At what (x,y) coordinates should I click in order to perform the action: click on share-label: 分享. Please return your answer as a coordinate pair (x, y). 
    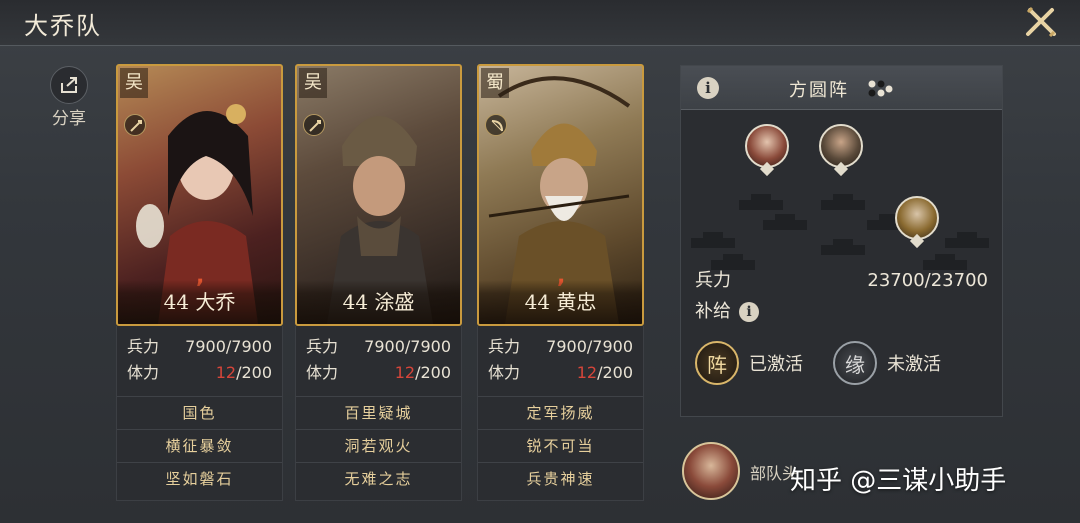
    Looking at the image, I should click on (69, 119).